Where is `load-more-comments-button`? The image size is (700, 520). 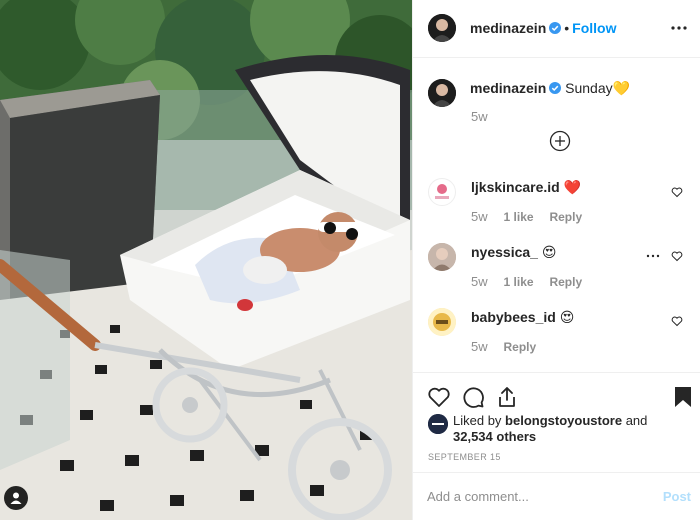
load-more-comments-button is located at coordinates (560, 141).